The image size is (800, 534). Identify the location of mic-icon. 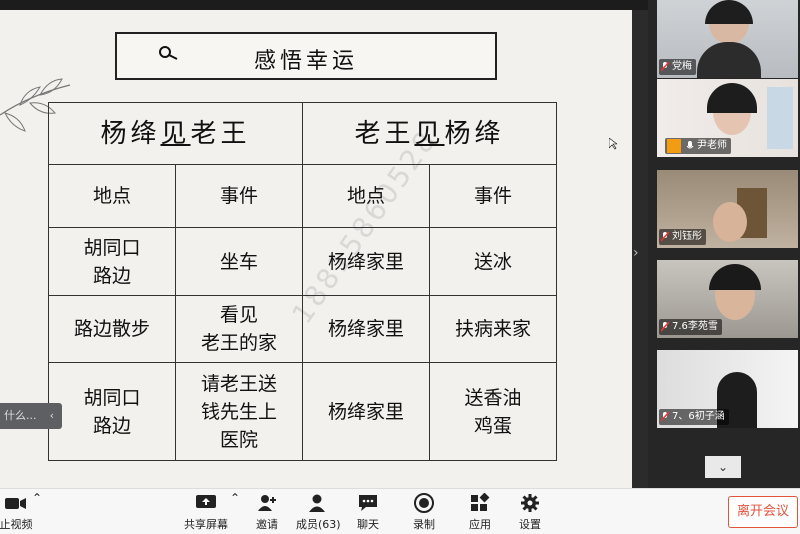
(690, 145).